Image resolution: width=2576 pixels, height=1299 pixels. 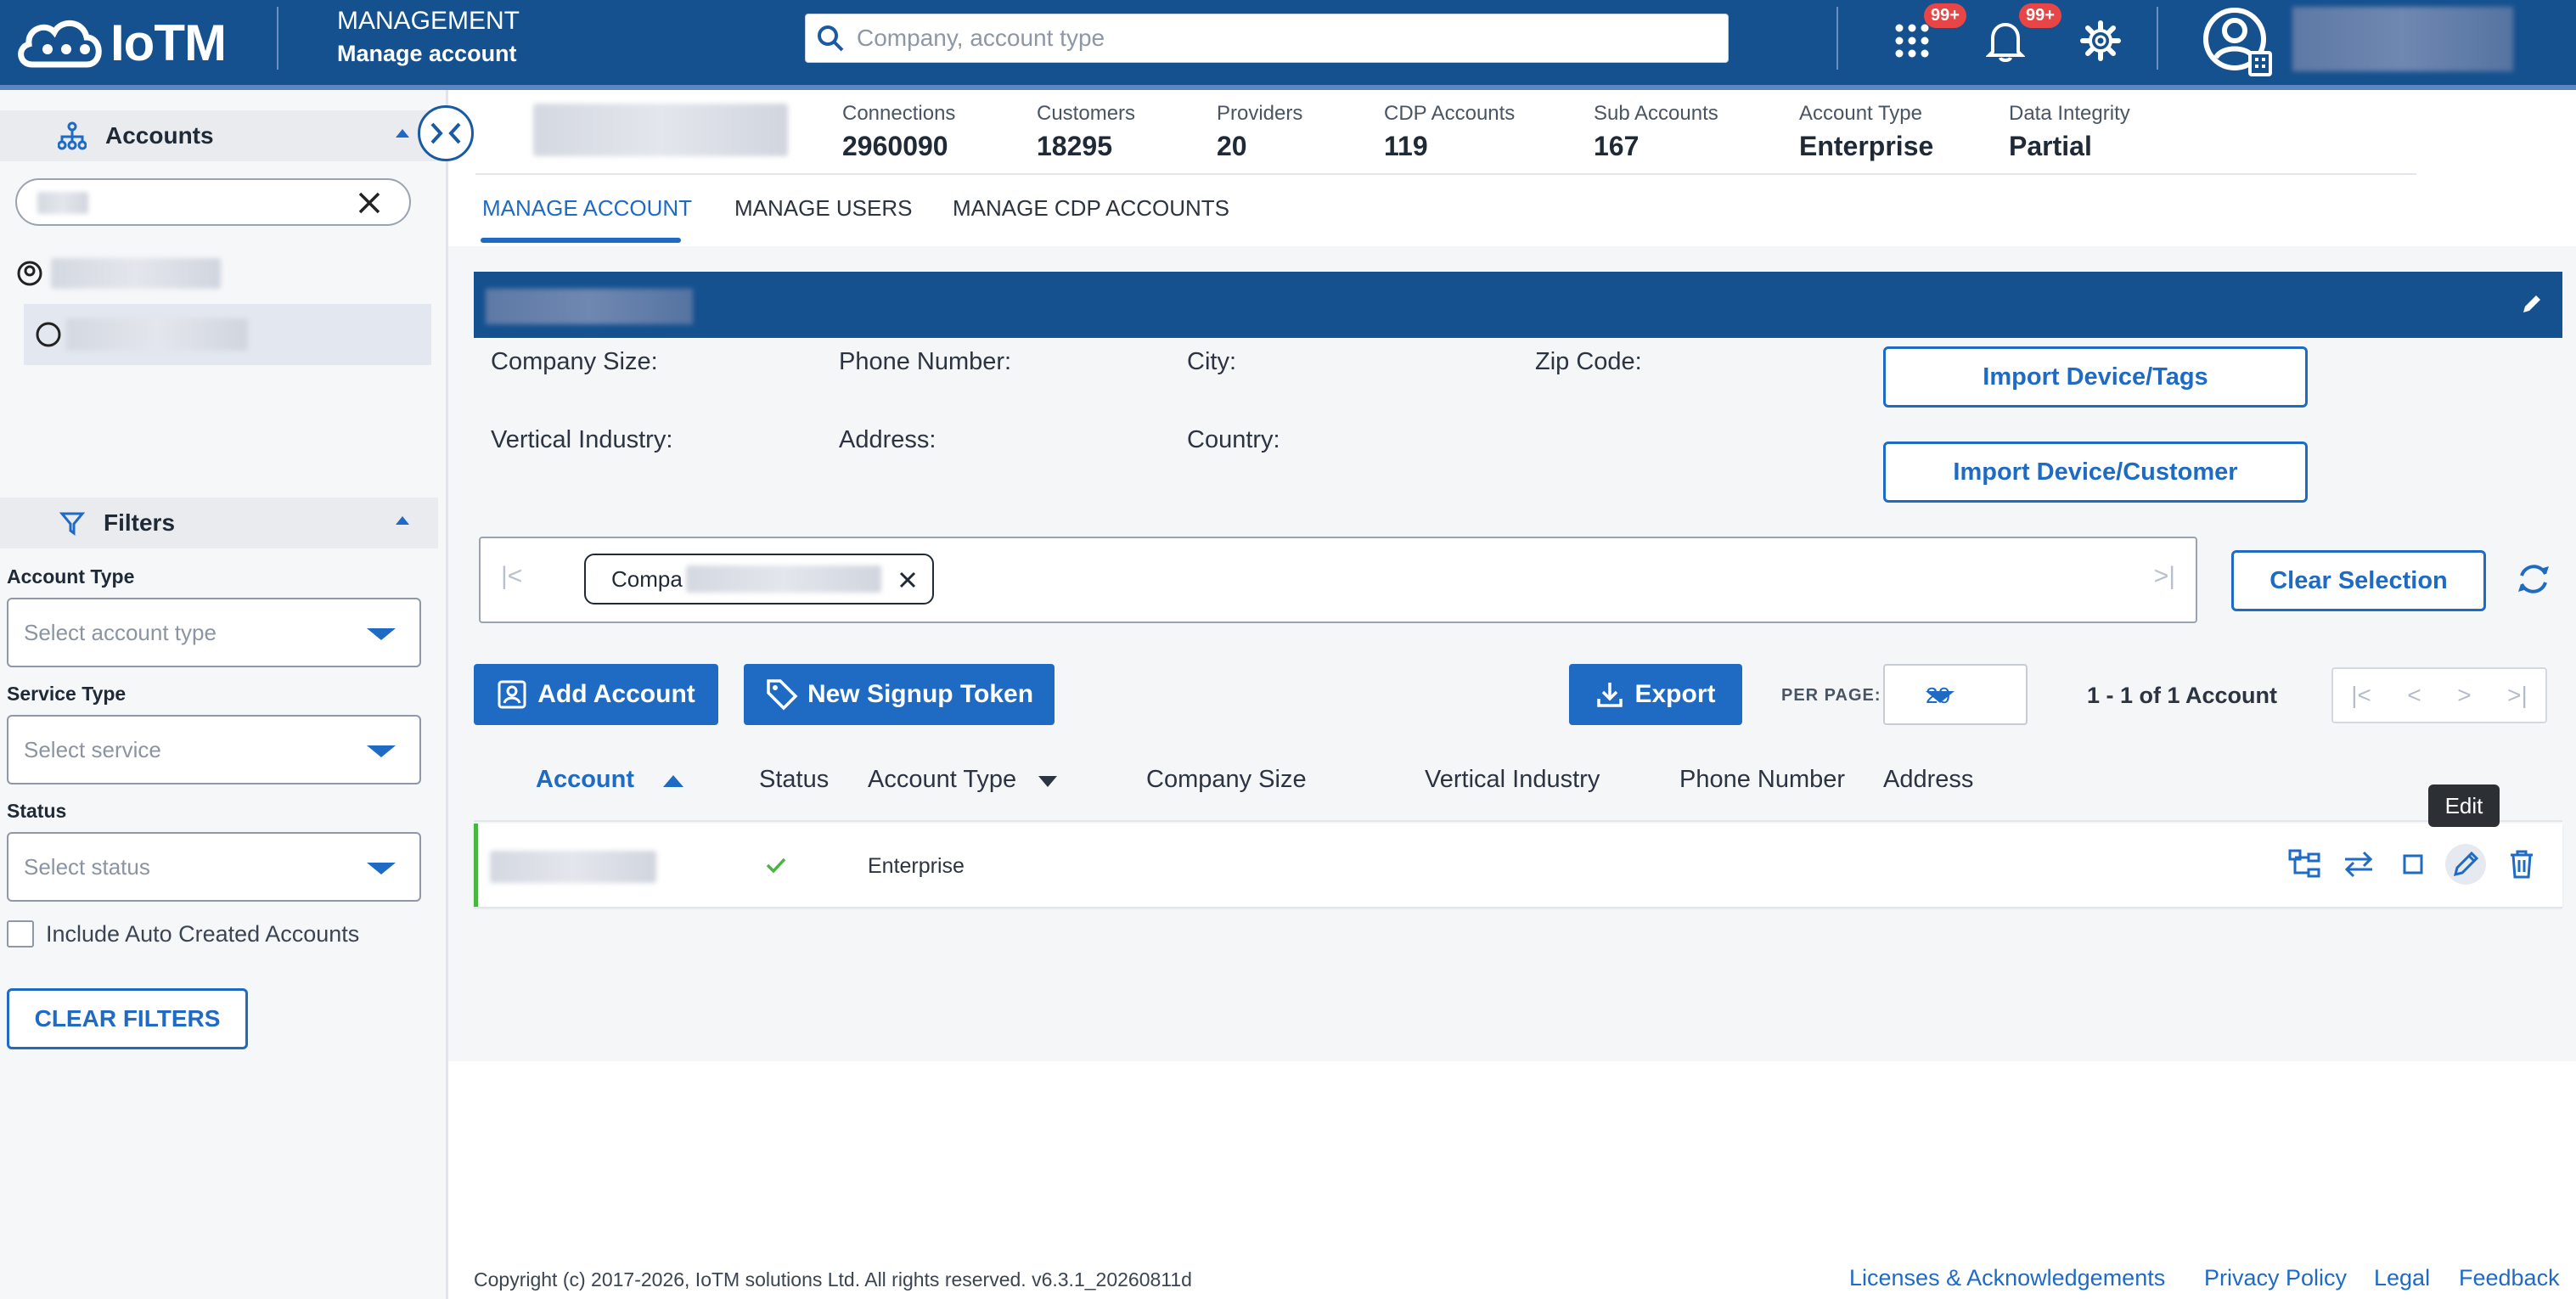 I want to click on privacy-policy-link: Privacy Policy, so click(x=2275, y=1278).